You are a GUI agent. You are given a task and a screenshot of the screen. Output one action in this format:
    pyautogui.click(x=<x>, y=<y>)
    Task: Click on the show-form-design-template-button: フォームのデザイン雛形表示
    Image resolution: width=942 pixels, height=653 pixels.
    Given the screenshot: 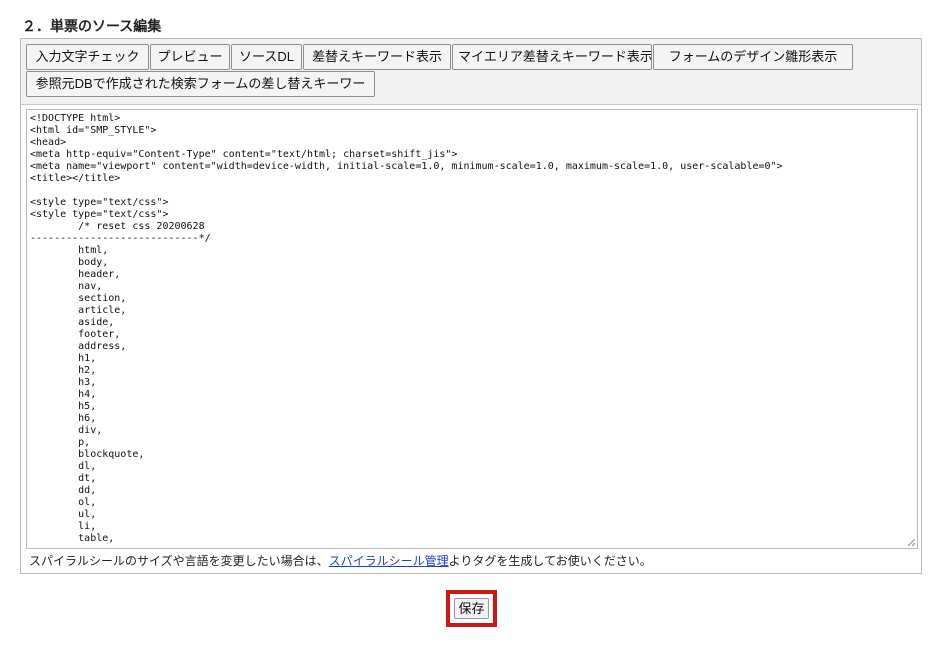 What is the action you would take?
    pyautogui.click(x=753, y=57)
    